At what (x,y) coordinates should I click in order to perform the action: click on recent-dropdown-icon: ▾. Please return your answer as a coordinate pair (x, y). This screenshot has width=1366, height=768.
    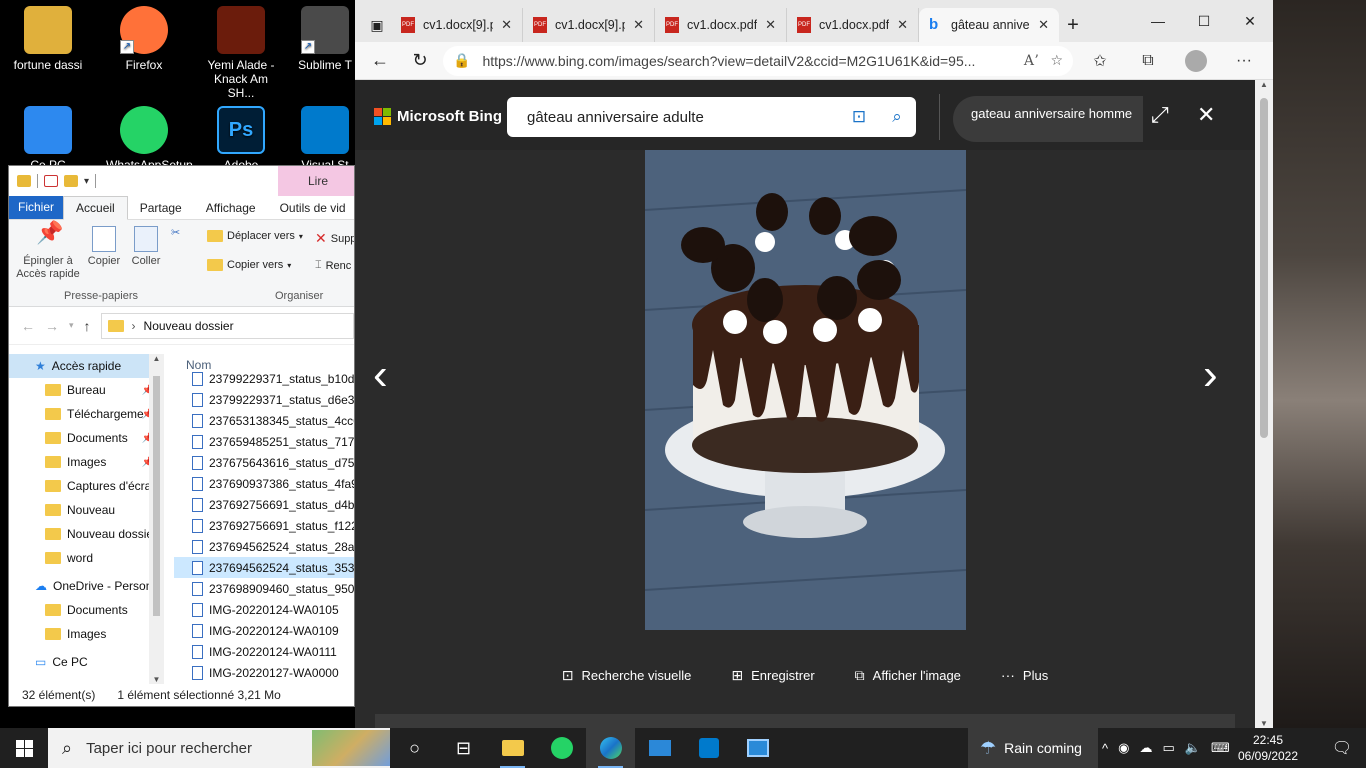
    Looking at the image, I should click on (71, 325).